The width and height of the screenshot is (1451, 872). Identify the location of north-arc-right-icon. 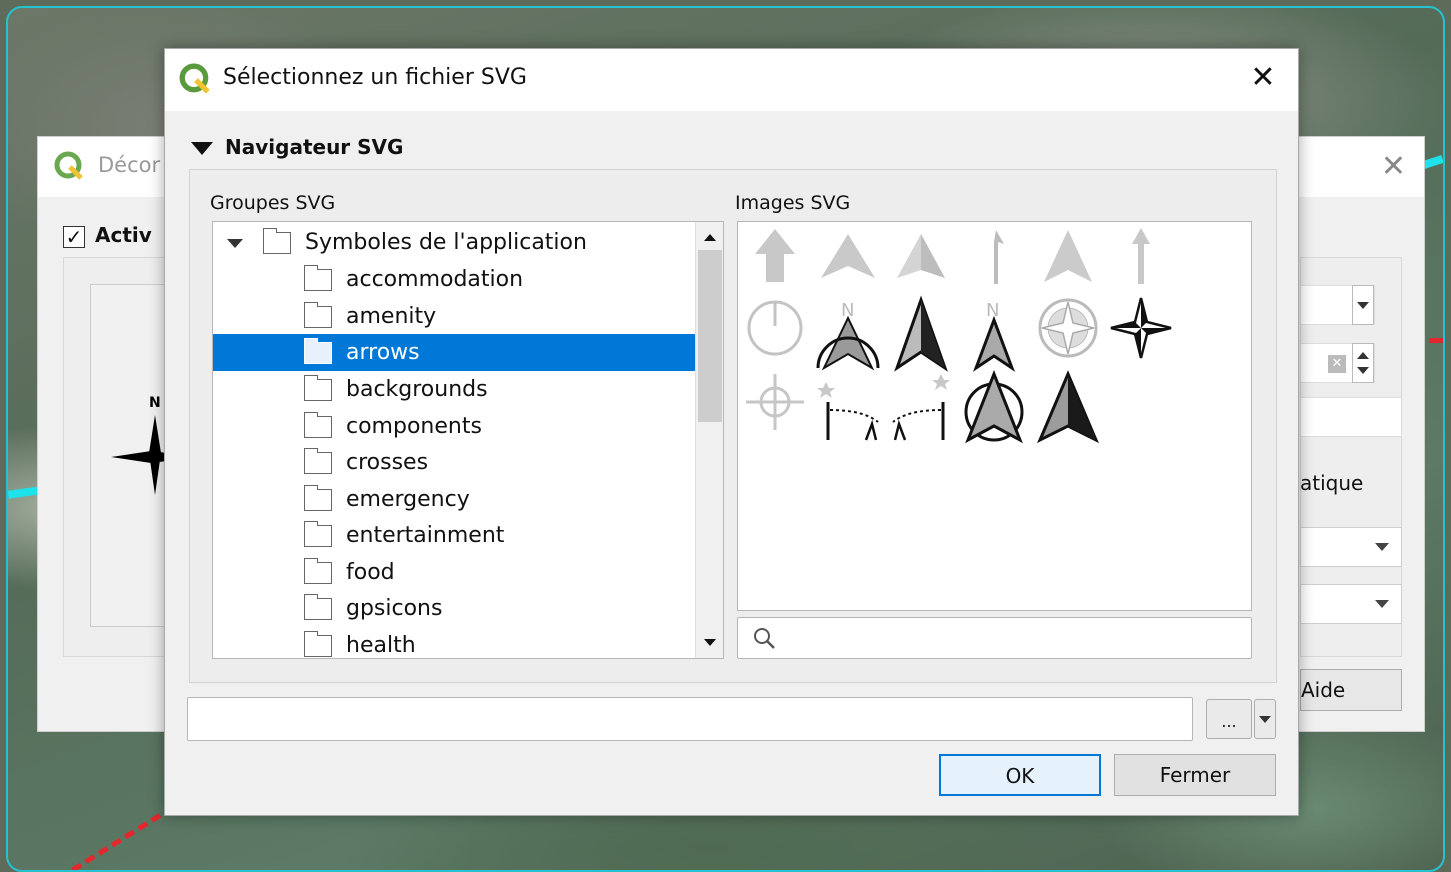
(921, 407).